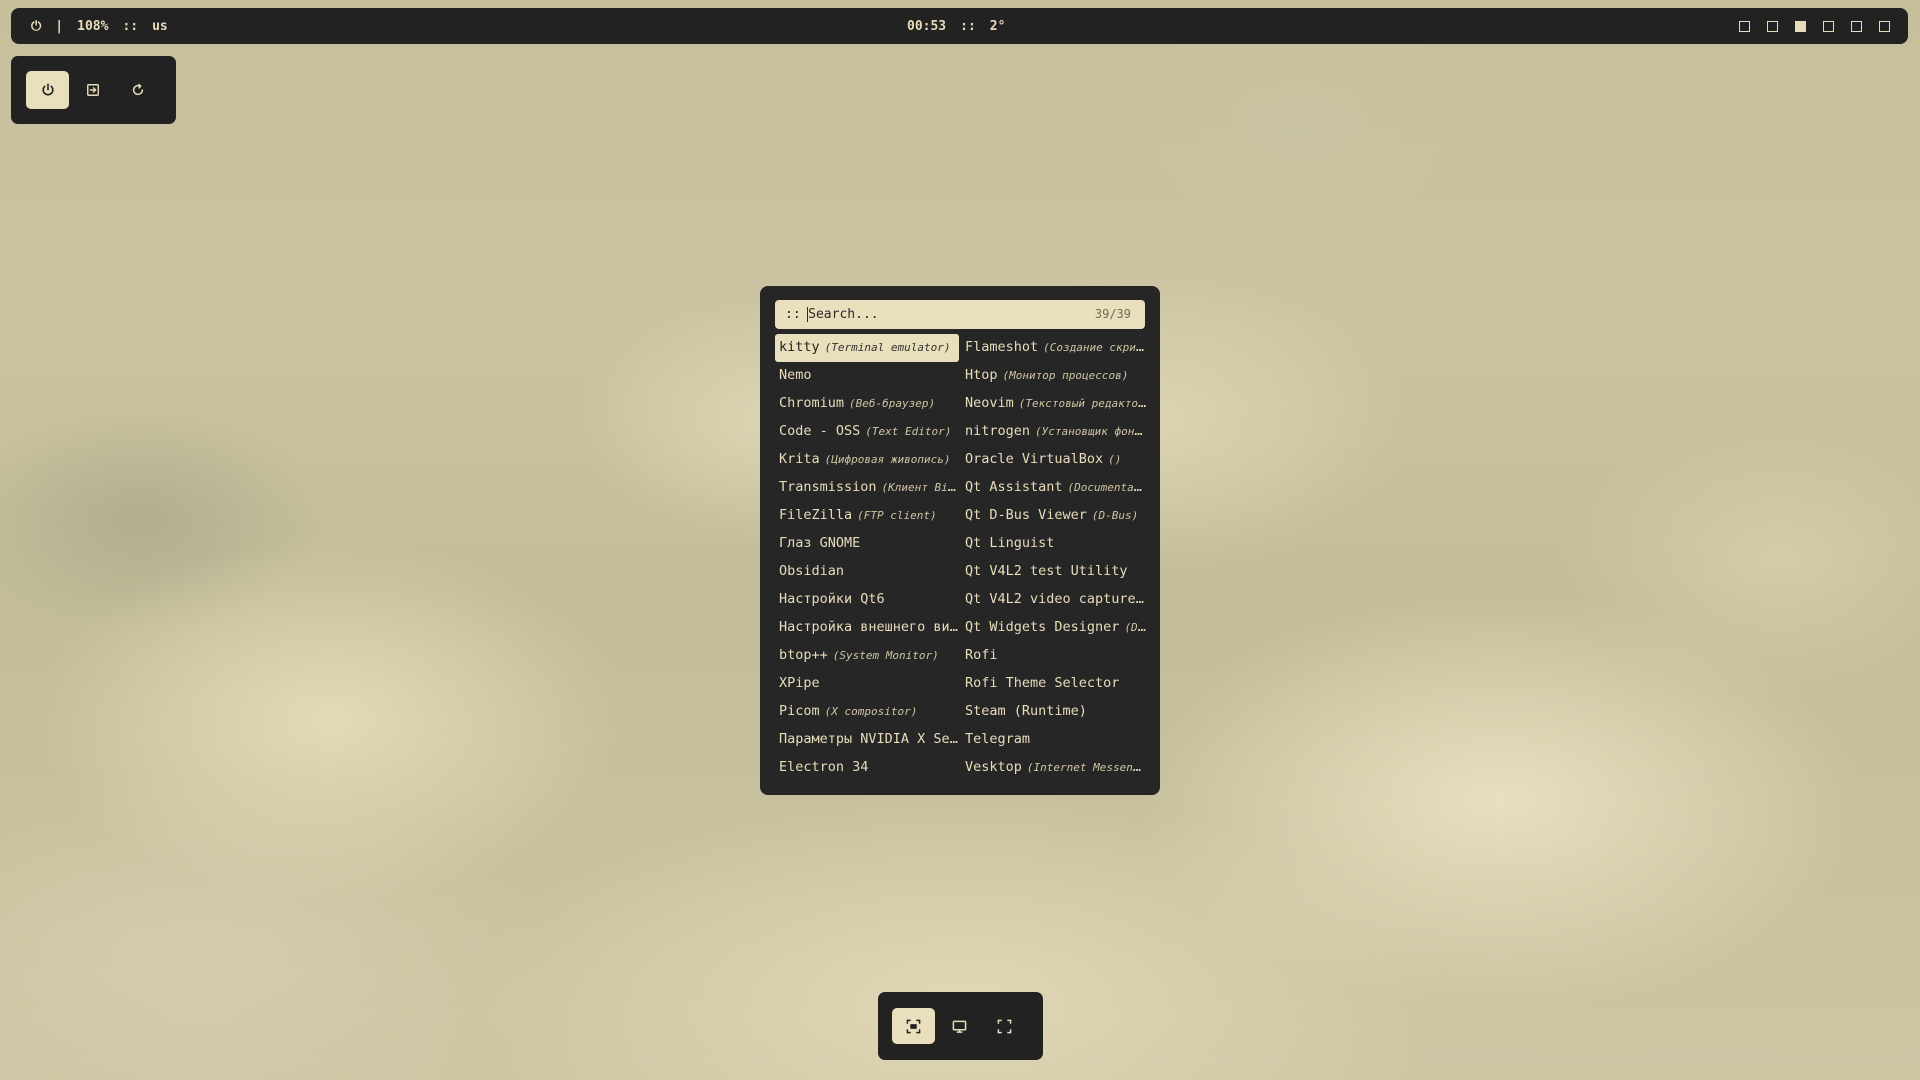 This screenshot has height=1080, width=1920. I want to click on launcher-entry: Qt Widgets Designer (Designer), so click(1054, 628).